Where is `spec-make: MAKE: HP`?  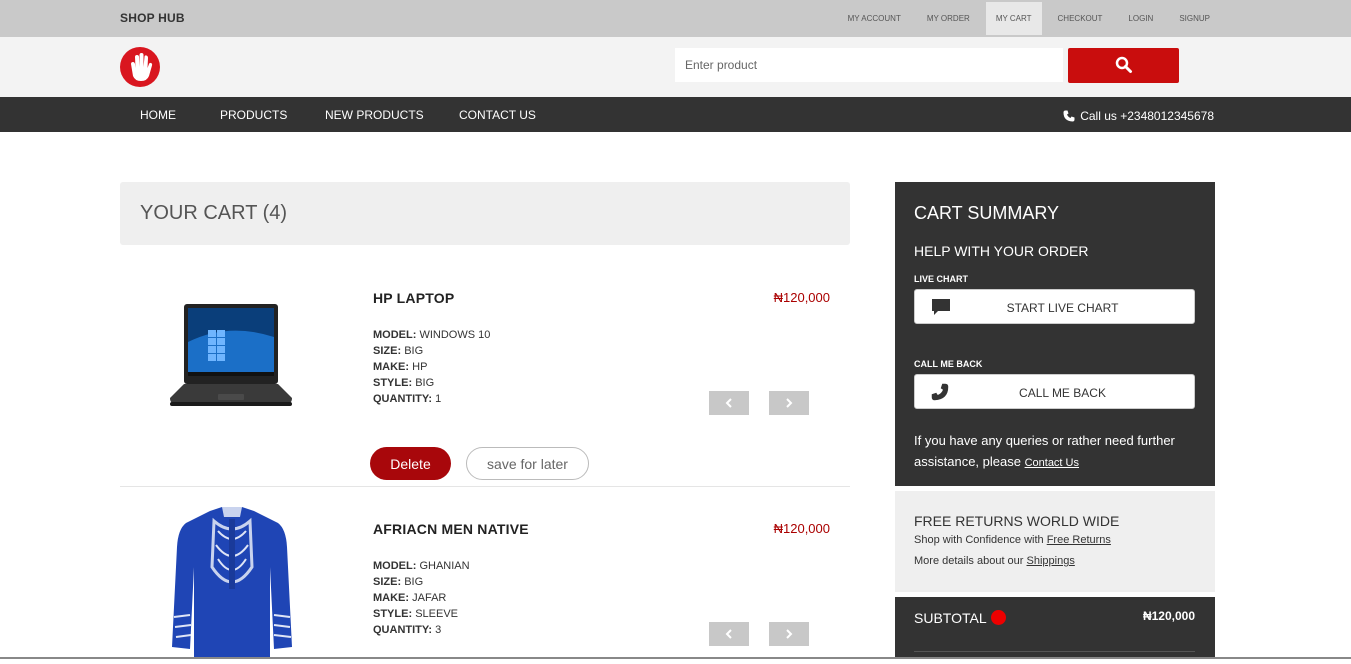 spec-make: MAKE: HP is located at coordinates (400, 367).